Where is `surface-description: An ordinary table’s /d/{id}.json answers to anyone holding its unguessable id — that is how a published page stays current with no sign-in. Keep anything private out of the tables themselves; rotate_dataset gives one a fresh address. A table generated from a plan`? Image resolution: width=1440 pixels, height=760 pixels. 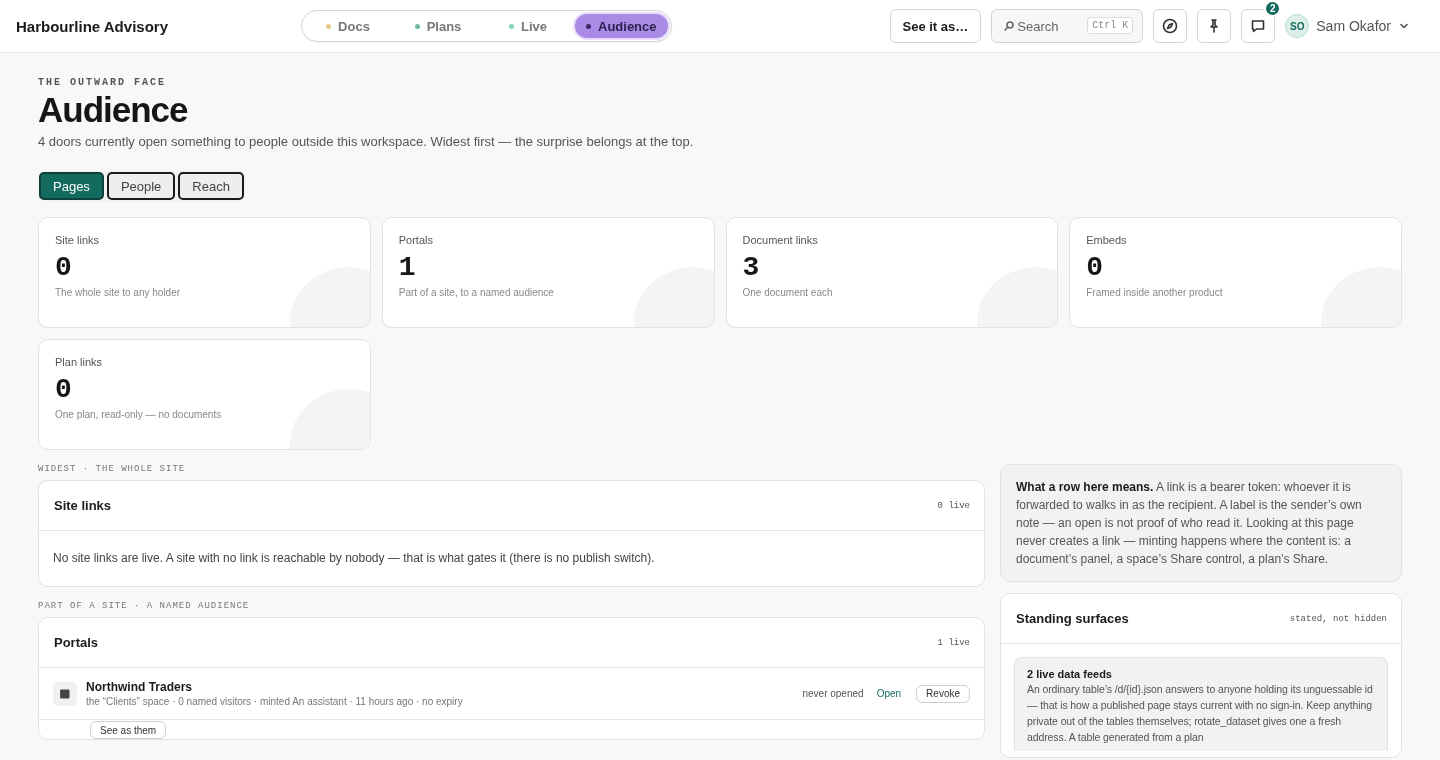
surface-description: An ordinary table’s /d/{id}.json answers to anyone holding its unguessable id — that is how a published page stays current with no sign-in. Keep anything private out of the tables themselves; rotate_dataset gives one a fresh address. A table generated from a plan is located at coordinates (1200, 713).